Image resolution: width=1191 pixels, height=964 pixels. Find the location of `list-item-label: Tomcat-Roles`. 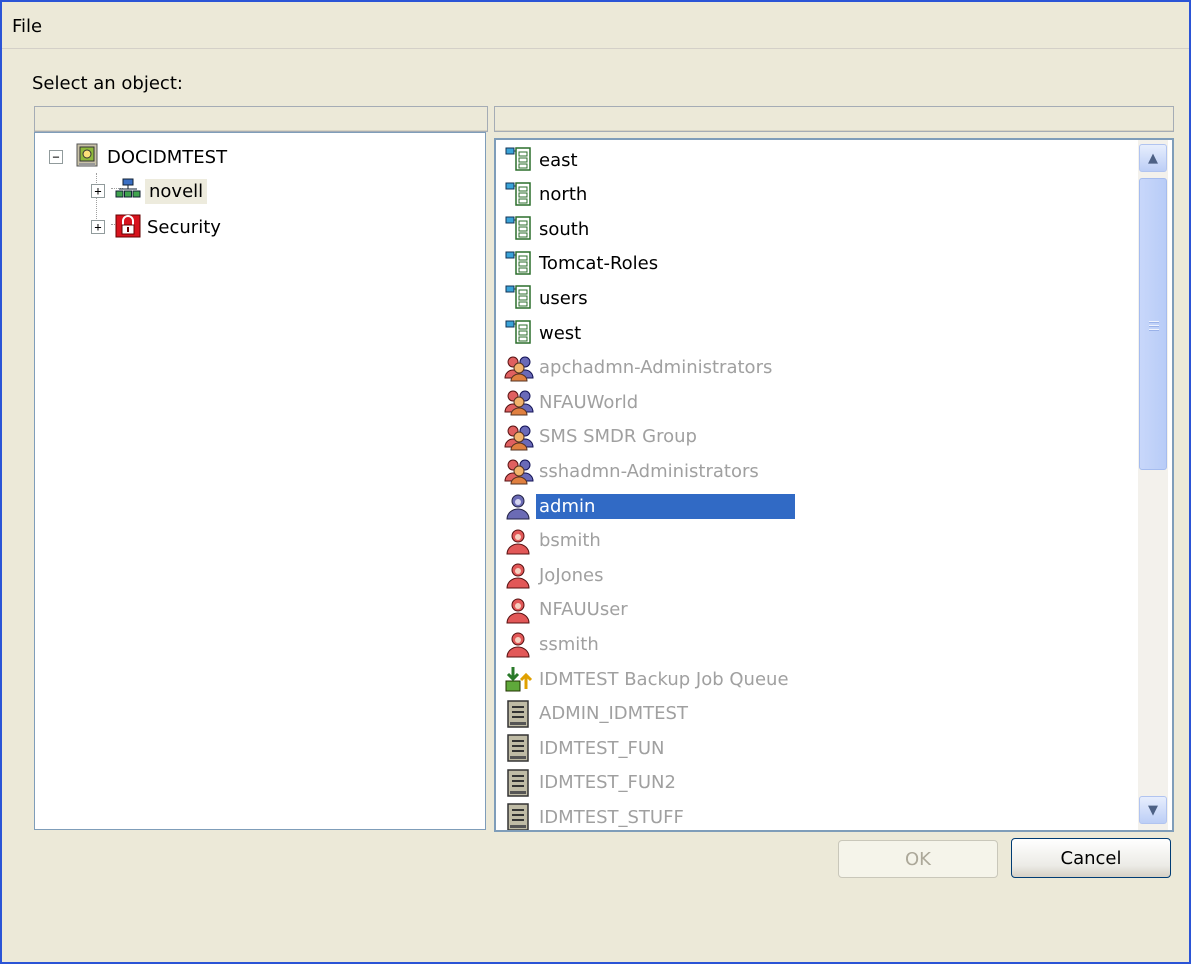

list-item-label: Tomcat-Roles is located at coordinates (599, 264).